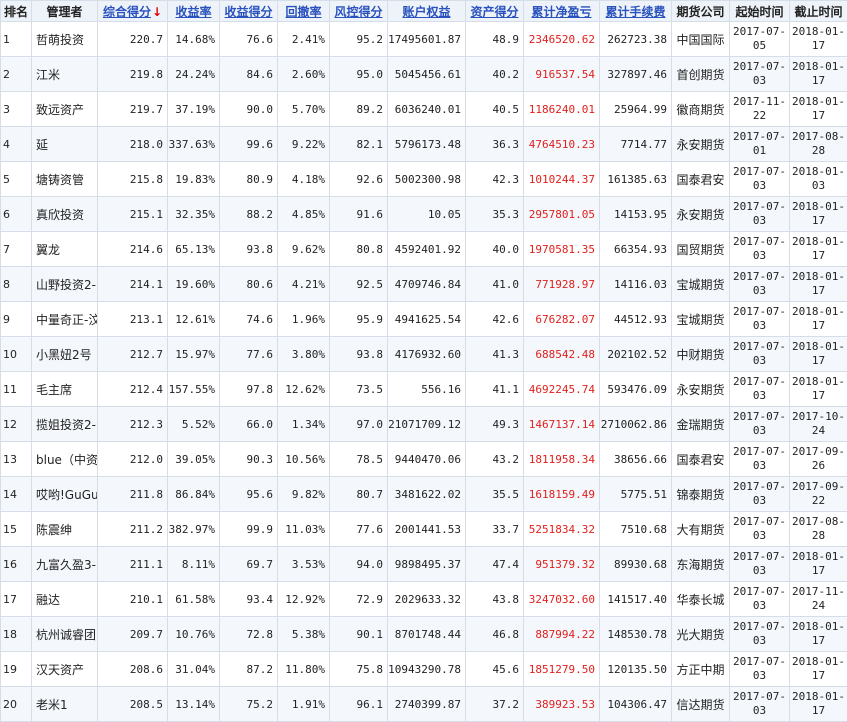  What do you see at coordinates (304, 494) in the screenshot?
I see `drawdown-rate: 9.82%` at bounding box center [304, 494].